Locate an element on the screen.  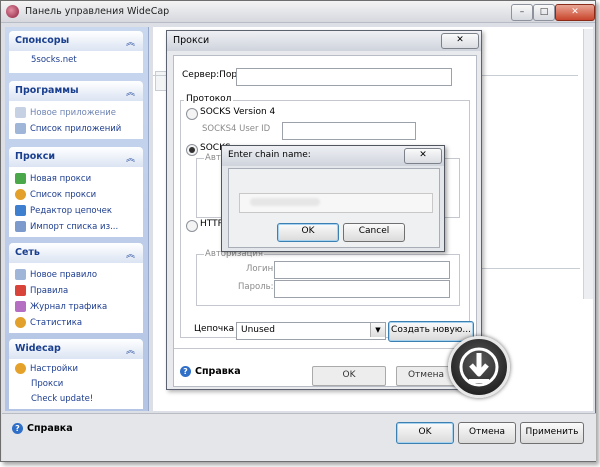
sidebar-item-new-app: Новое приложение is located at coordinates (65, 114).